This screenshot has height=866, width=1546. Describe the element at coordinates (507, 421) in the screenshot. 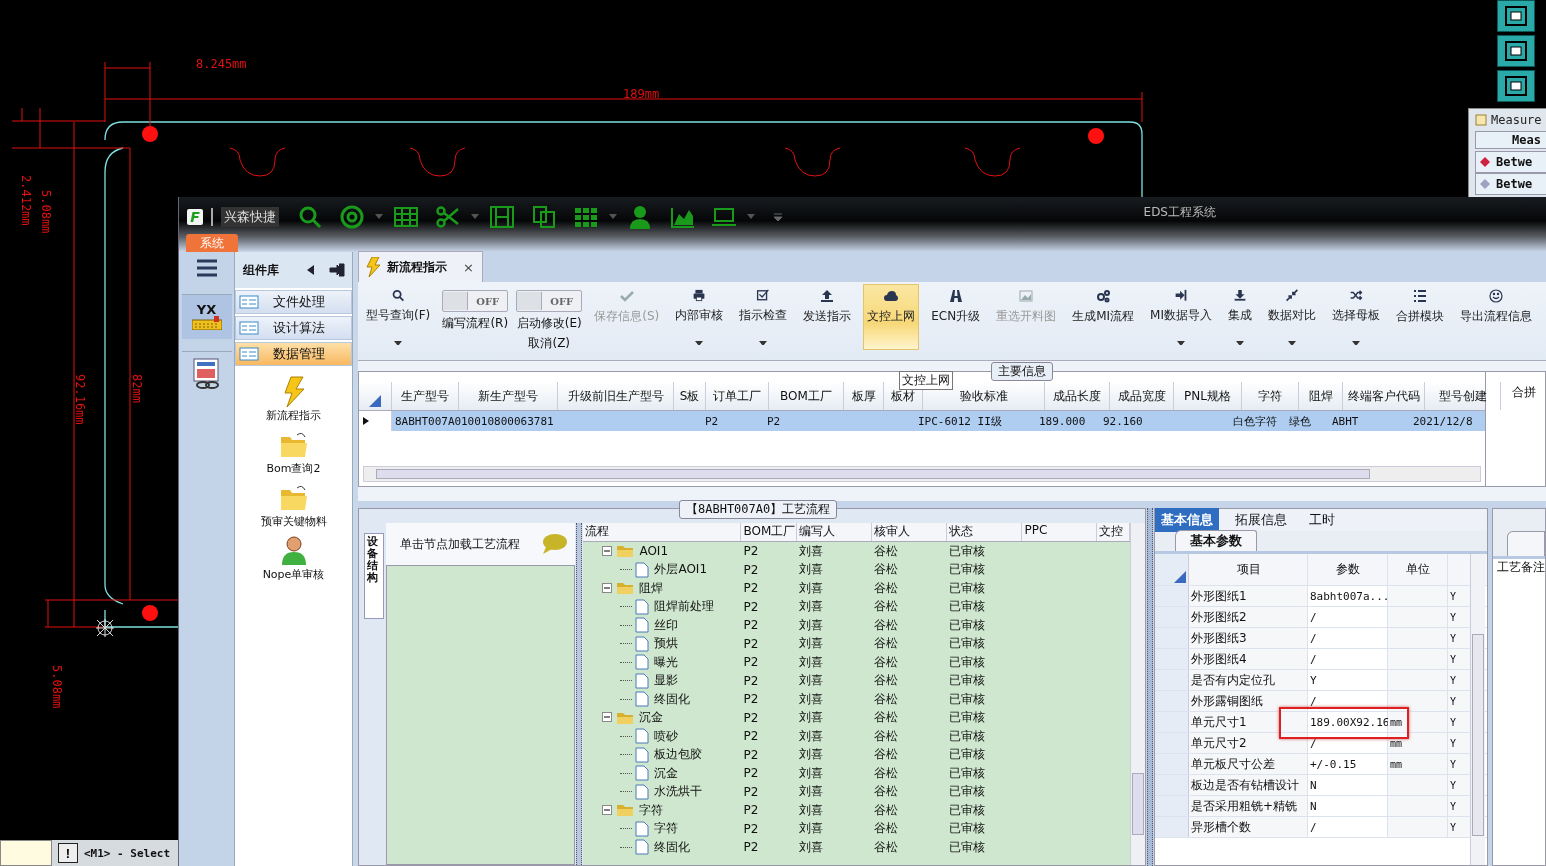

I see `table-cell: 10010800063781` at that location.